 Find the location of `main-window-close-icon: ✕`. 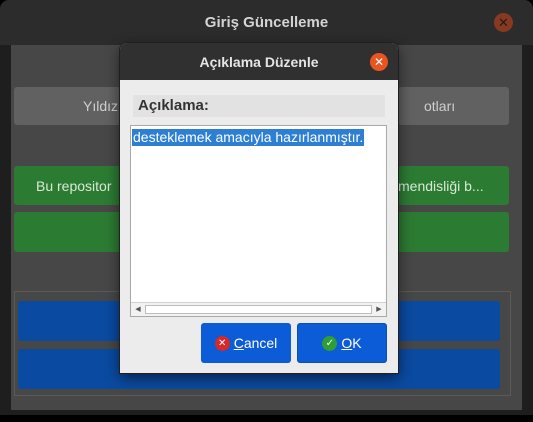

main-window-close-icon: ✕ is located at coordinates (503, 22).